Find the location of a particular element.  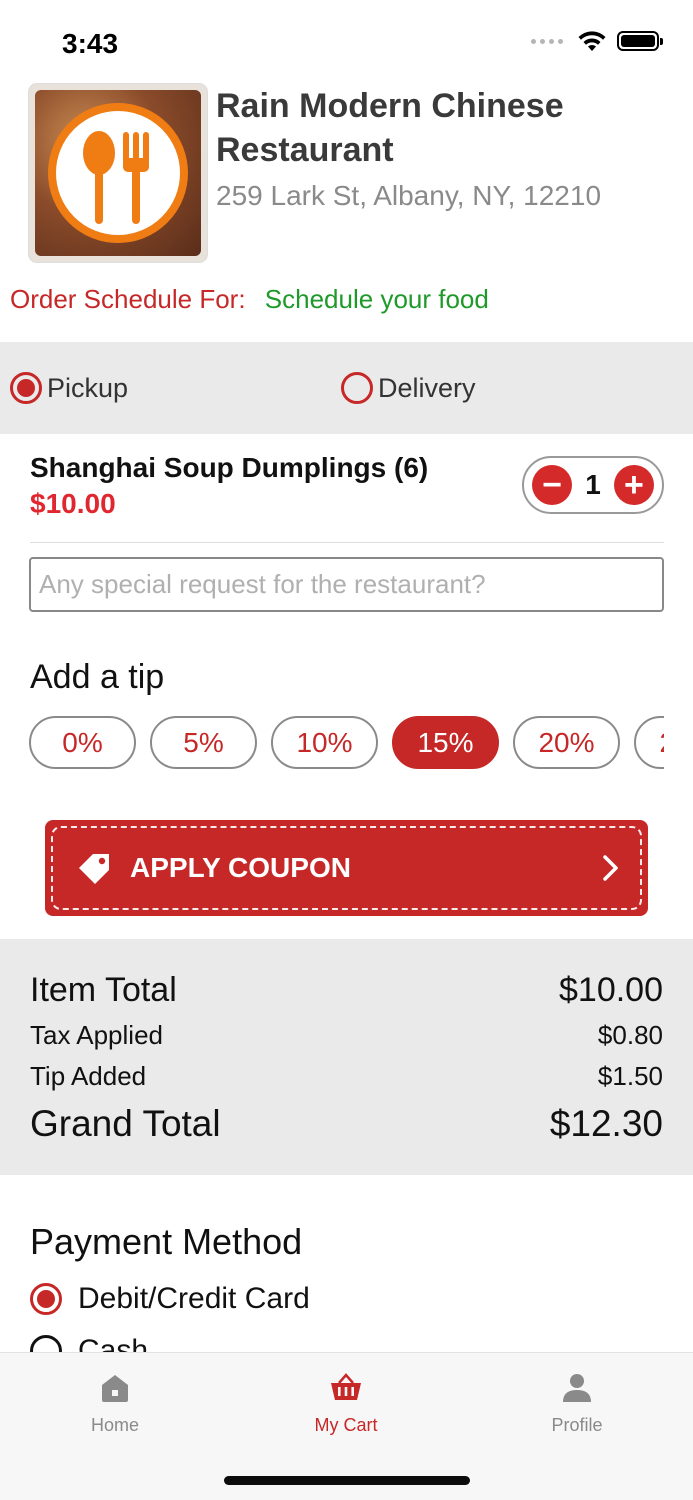

schedule-food-link: Schedule your food is located at coordinates (377, 299).